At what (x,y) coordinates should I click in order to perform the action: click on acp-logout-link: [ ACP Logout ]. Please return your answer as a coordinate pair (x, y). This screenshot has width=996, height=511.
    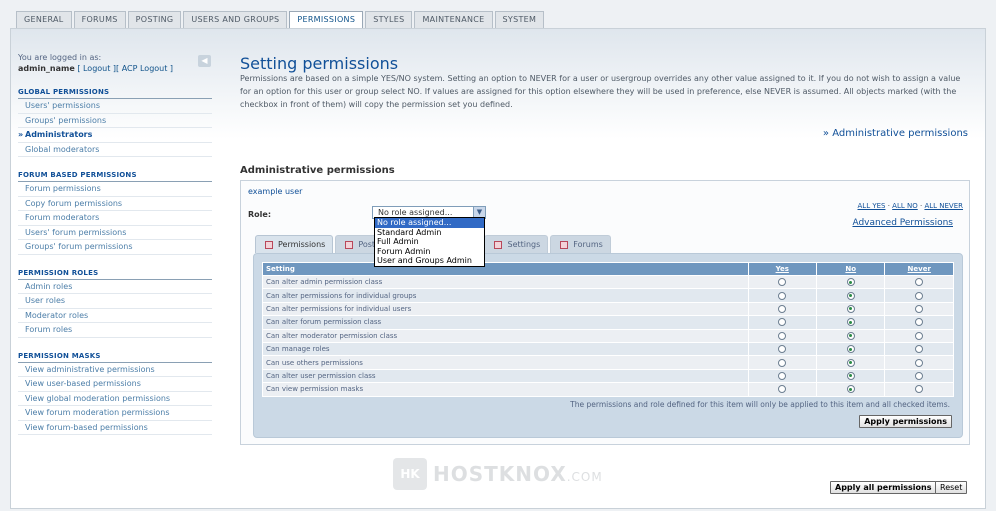
    Looking at the image, I should click on (144, 68).